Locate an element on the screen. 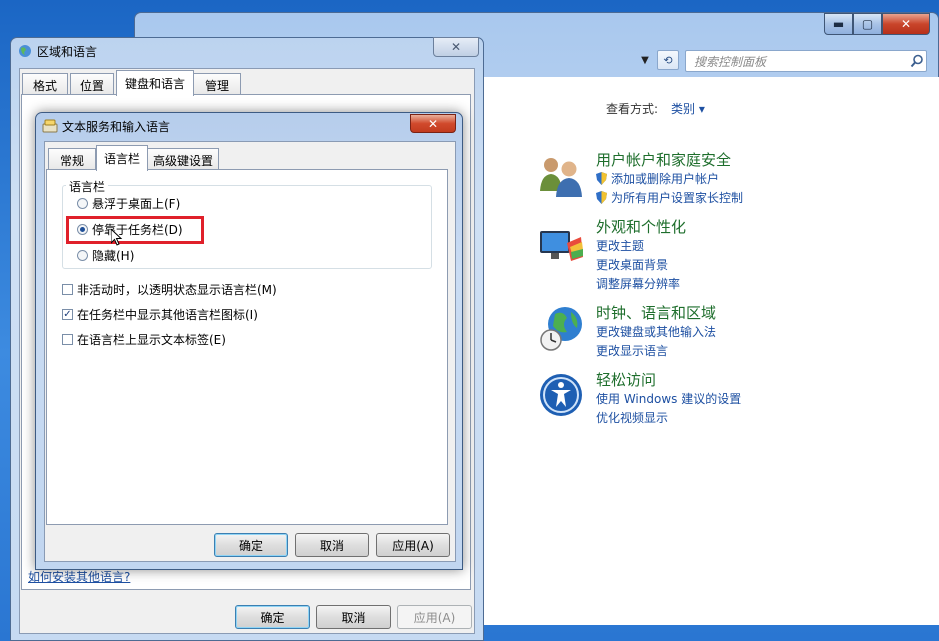  globe-clock-icon is located at coordinates (561, 328).